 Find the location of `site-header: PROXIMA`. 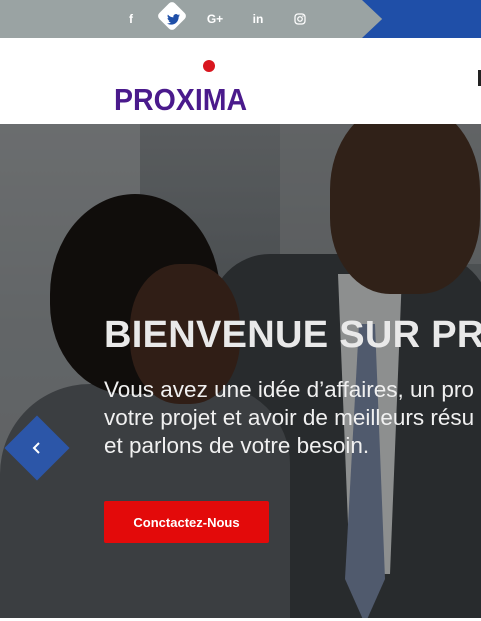

site-header: PROXIMA is located at coordinates (240, 81).